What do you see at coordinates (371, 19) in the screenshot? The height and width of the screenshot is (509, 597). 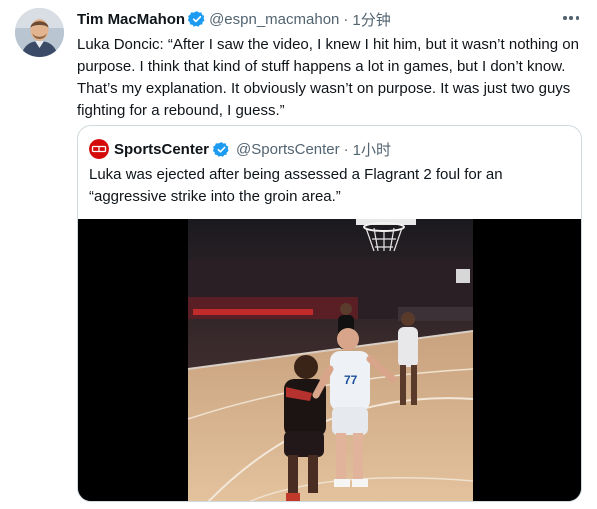 I see `tweet-timestamp: 1分钟` at bounding box center [371, 19].